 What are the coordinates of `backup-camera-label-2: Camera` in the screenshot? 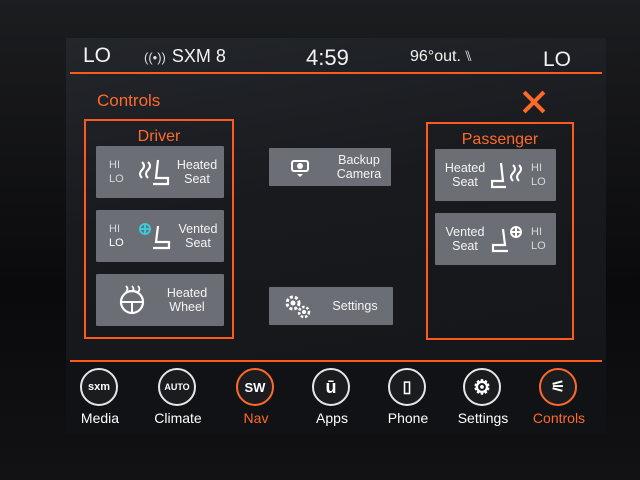 It's located at (359, 174).